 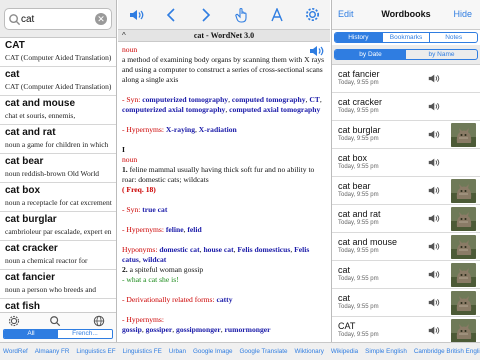 I want to click on collapse-caret-icon: ^, so click(x=124, y=35).